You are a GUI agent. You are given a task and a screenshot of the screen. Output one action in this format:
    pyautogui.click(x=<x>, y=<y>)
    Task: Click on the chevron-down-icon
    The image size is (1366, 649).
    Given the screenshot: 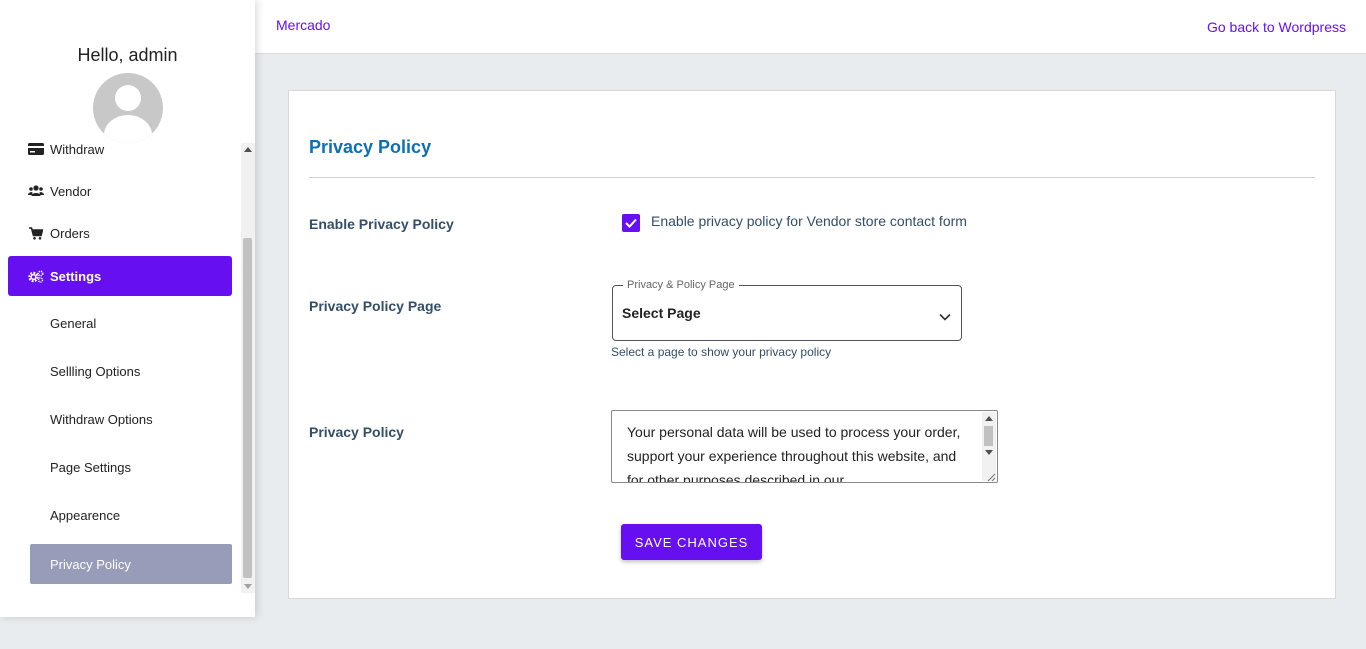 What is the action you would take?
    pyautogui.click(x=945, y=317)
    